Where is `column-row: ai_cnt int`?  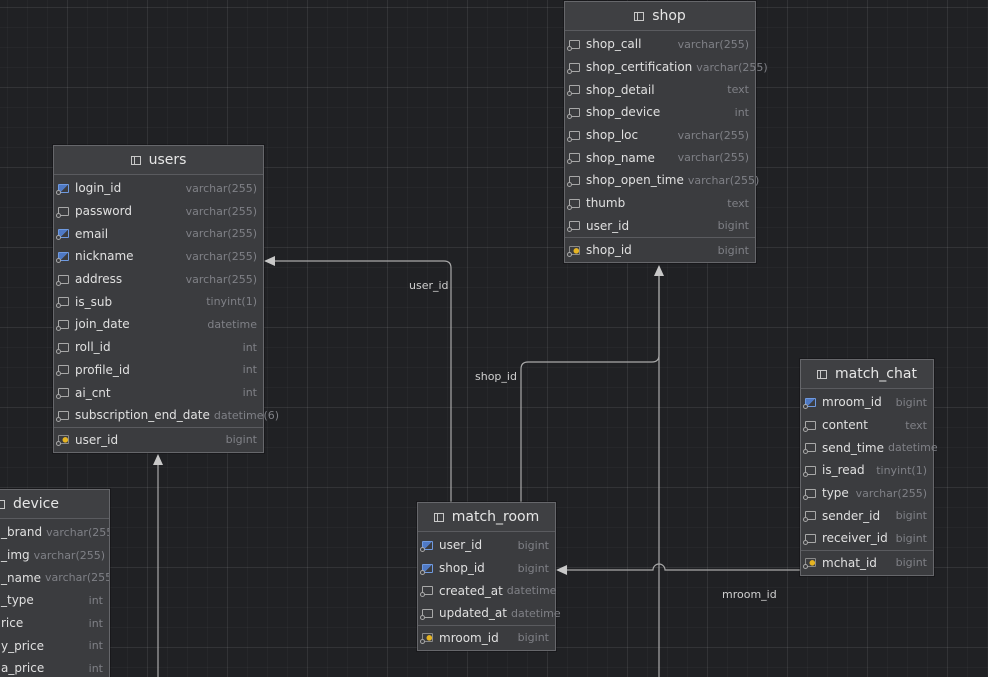 column-row: ai_cnt int is located at coordinates (158, 392).